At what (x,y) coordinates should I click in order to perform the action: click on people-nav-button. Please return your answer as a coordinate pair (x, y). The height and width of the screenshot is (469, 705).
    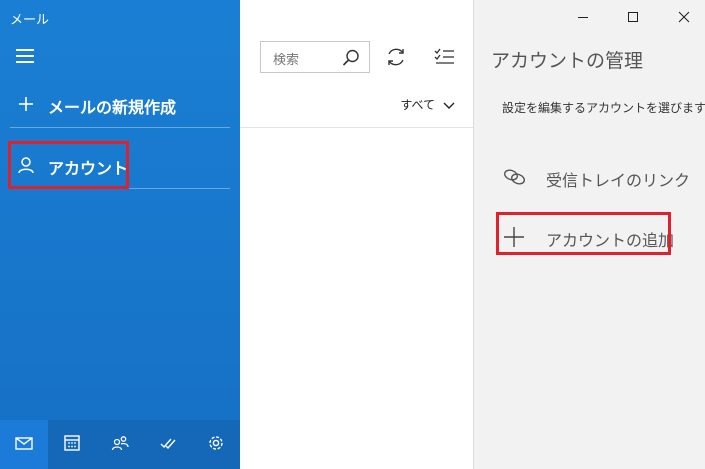
    Looking at the image, I should click on (120, 444).